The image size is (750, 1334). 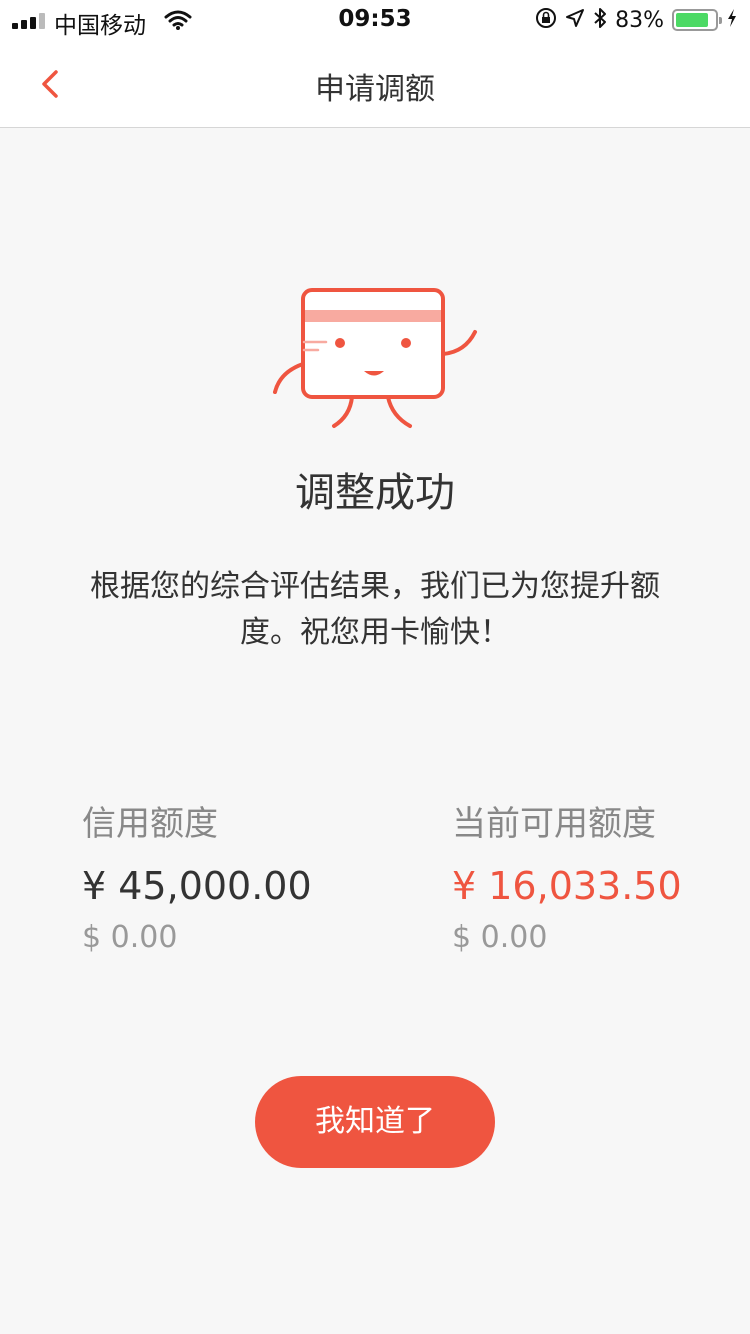 I want to click on battery-icon, so click(x=697, y=20).